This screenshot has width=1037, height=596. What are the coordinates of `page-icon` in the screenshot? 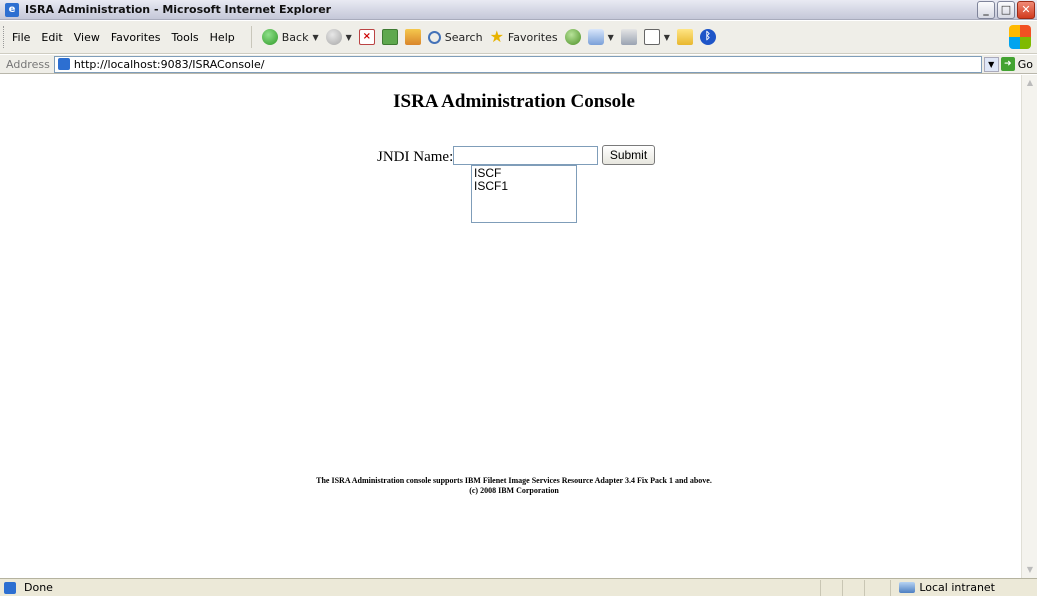 It's located at (63, 64).